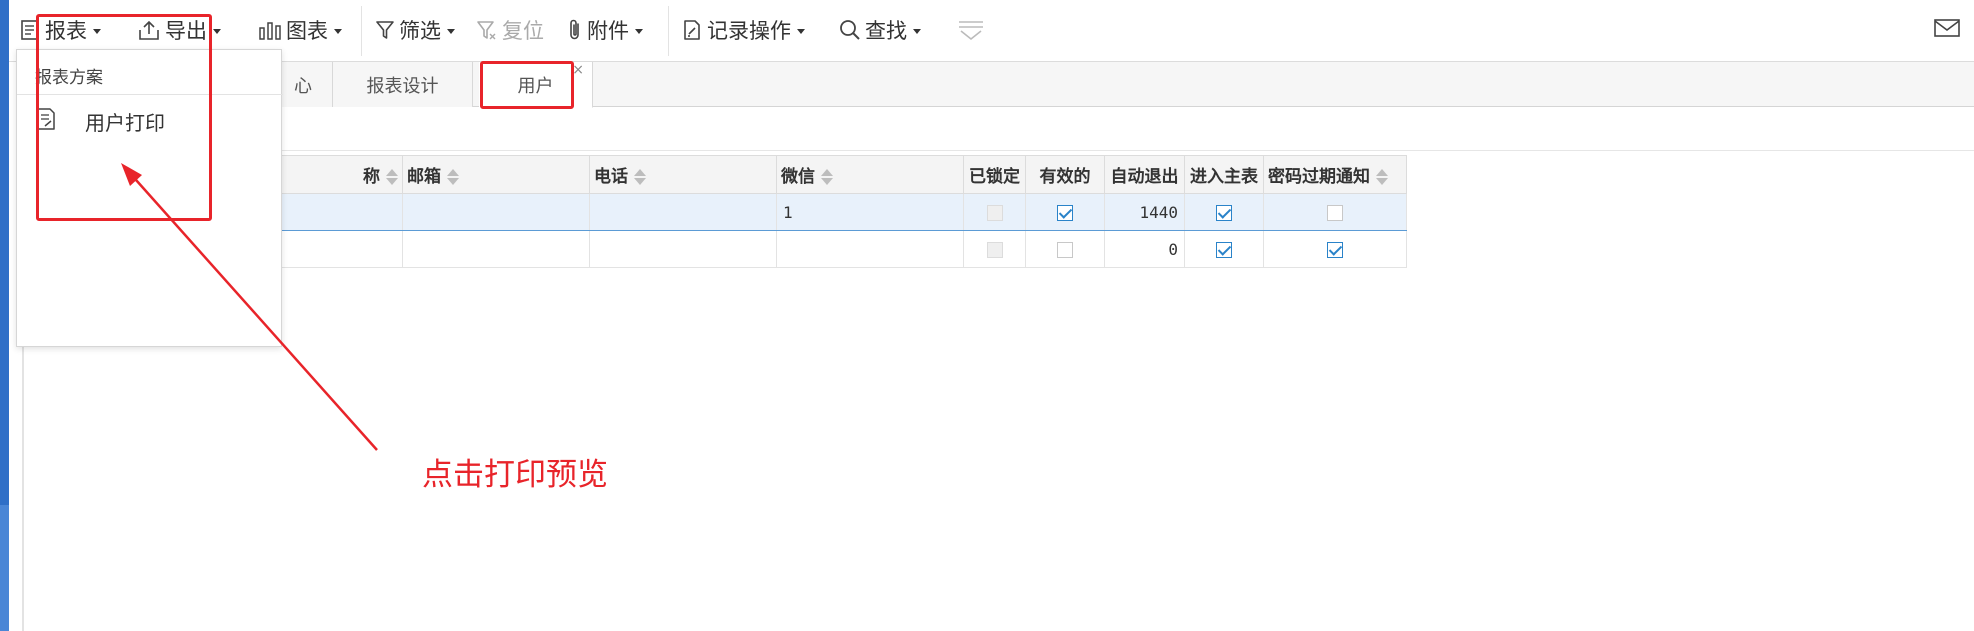 The width and height of the screenshot is (1974, 631). I want to click on annotation-box-user-tab, so click(527, 85).